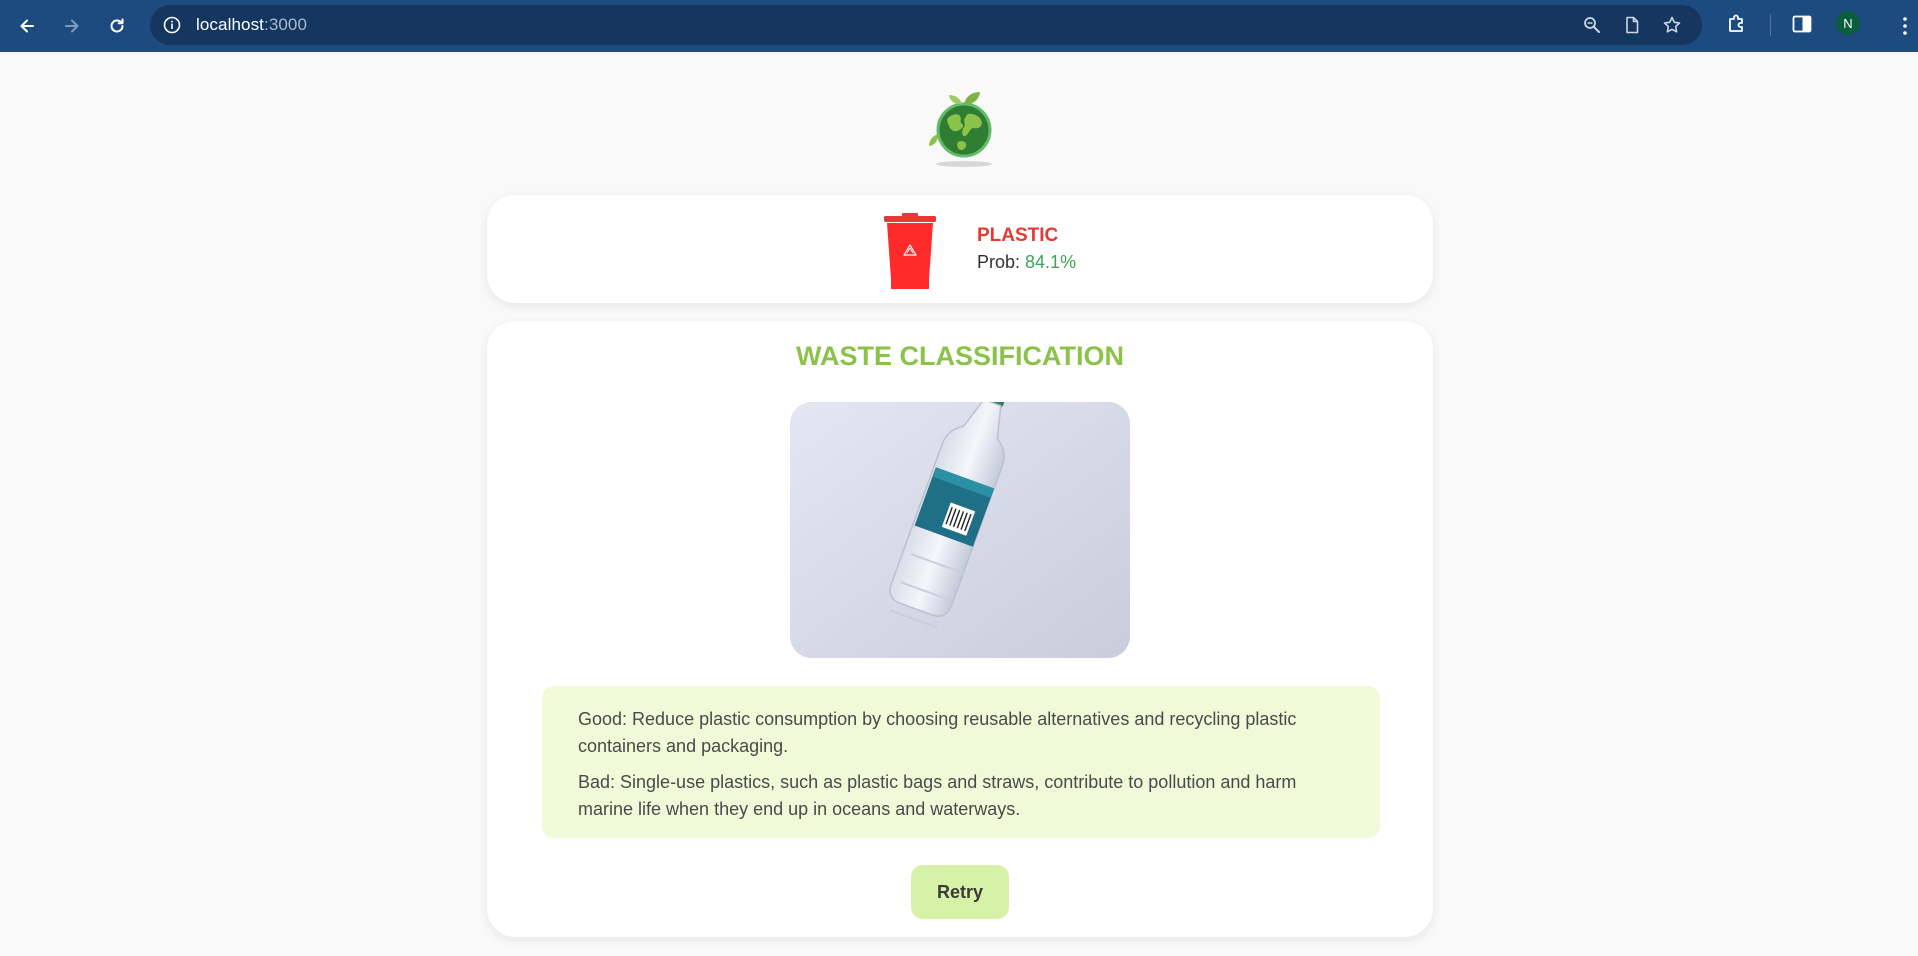  I want to click on retry-button: Retry, so click(960, 892).